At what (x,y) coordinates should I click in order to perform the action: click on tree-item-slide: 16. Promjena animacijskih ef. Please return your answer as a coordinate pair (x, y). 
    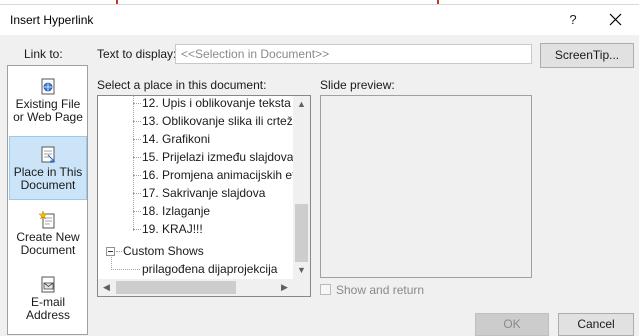
    Looking at the image, I should click on (218, 175).